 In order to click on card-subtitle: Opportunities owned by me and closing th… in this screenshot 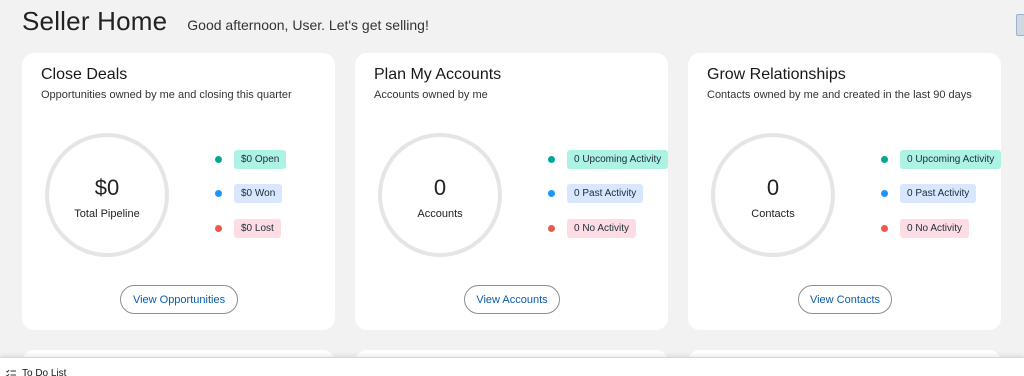, I will do `click(166, 95)`.